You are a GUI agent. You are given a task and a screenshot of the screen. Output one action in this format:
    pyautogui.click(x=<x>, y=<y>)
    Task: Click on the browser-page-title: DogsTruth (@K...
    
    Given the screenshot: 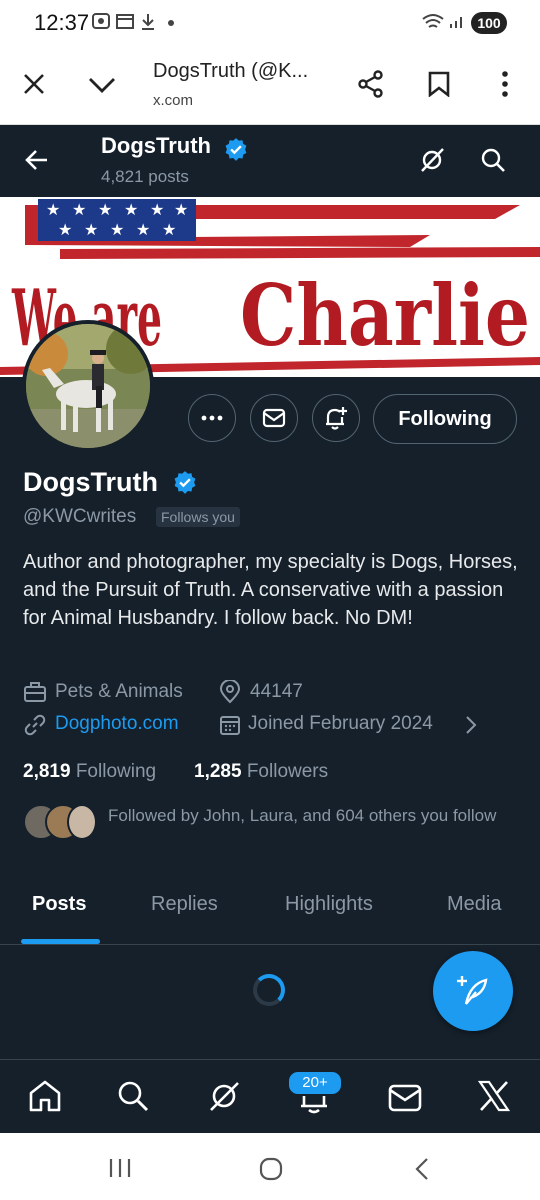 What is the action you would take?
    pyautogui.click(x=231, y=71)
    